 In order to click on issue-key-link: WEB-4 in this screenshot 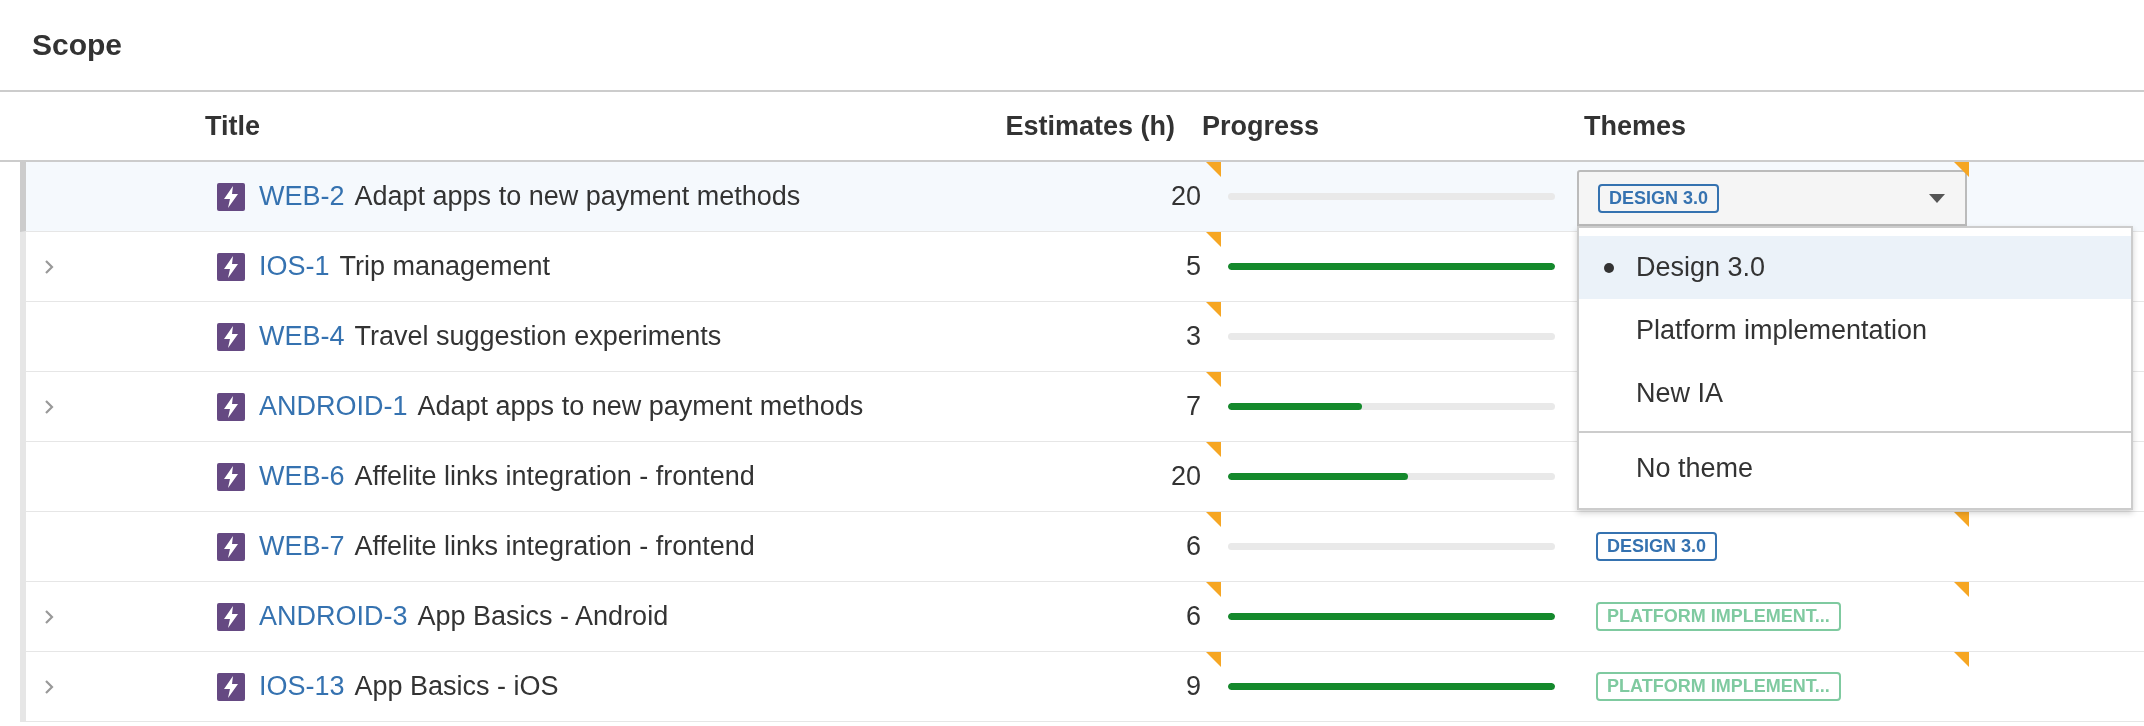, I will do `click(302, 336)`.